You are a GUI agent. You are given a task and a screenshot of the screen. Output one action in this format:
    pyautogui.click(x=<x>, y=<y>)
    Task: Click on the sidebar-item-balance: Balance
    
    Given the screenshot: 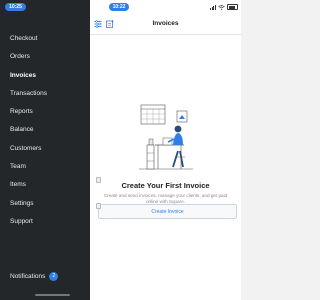 What is the action you would take?
    pyautogui.click(x=45, y=130)
    